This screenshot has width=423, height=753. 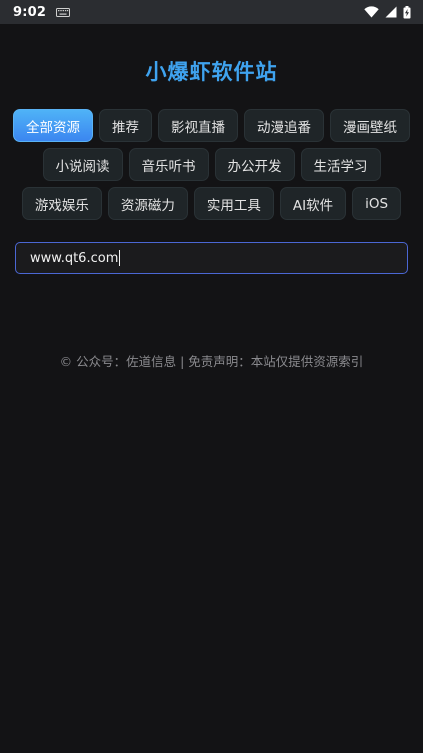 What do you see at coordinates (198, 125) in the screenshot?
I see `category-chip-video-live: 影视直播` at bounding box center [198, 125].